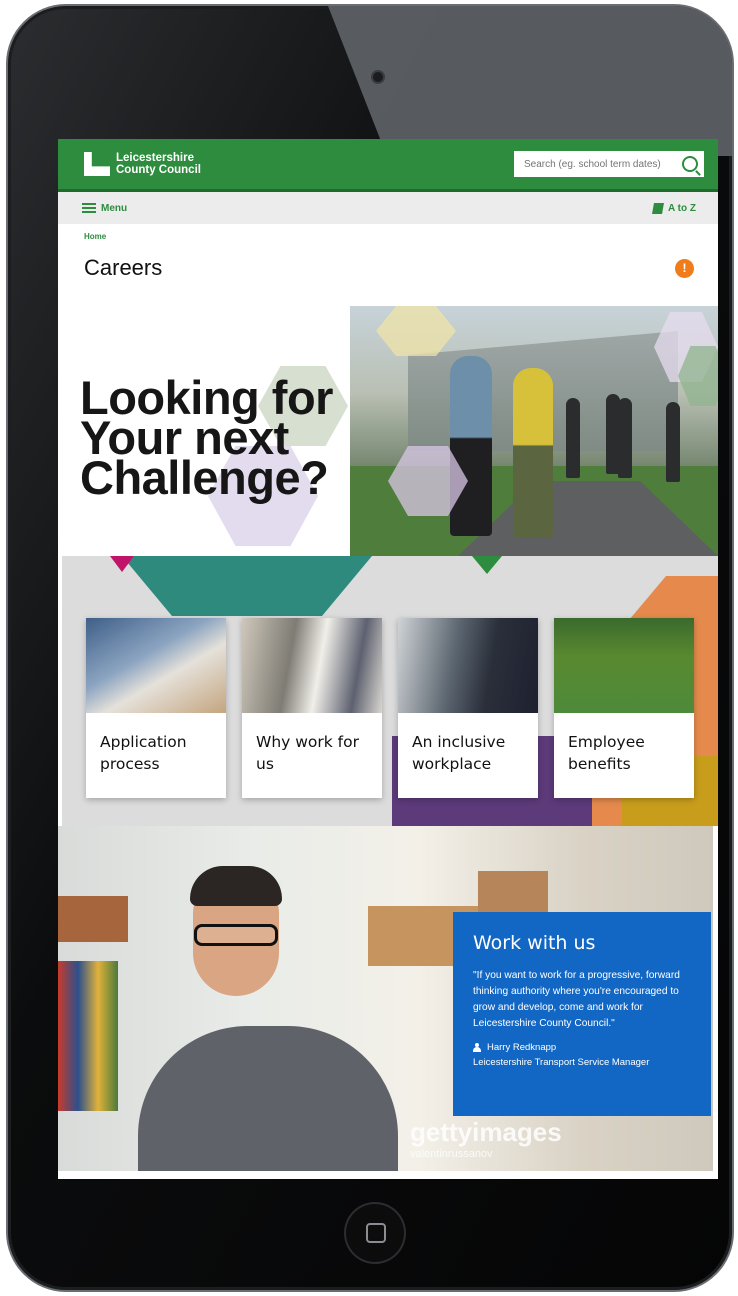 The height and width of the screenshot is (1296, 738). Describe the element at coordinates (236, 886) in the screenshot. I see `man-hair` at that location.